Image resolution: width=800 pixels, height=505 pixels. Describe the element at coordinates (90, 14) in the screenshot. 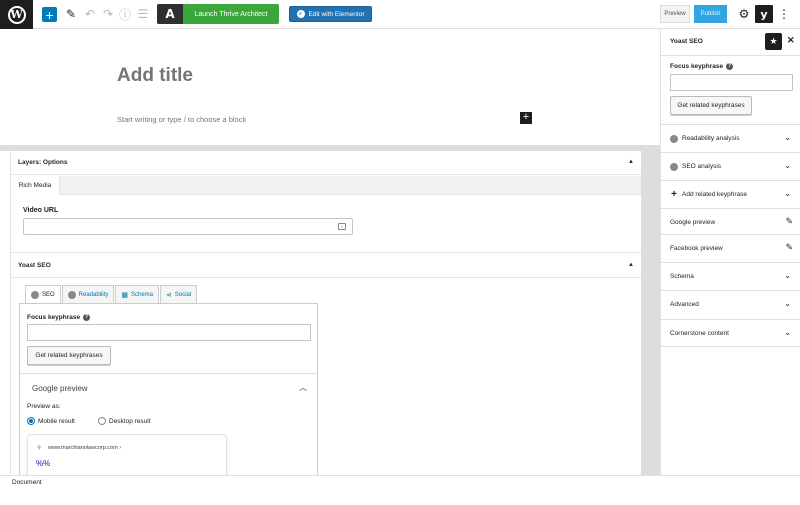

I see `undo-icon: ↶` at that location.